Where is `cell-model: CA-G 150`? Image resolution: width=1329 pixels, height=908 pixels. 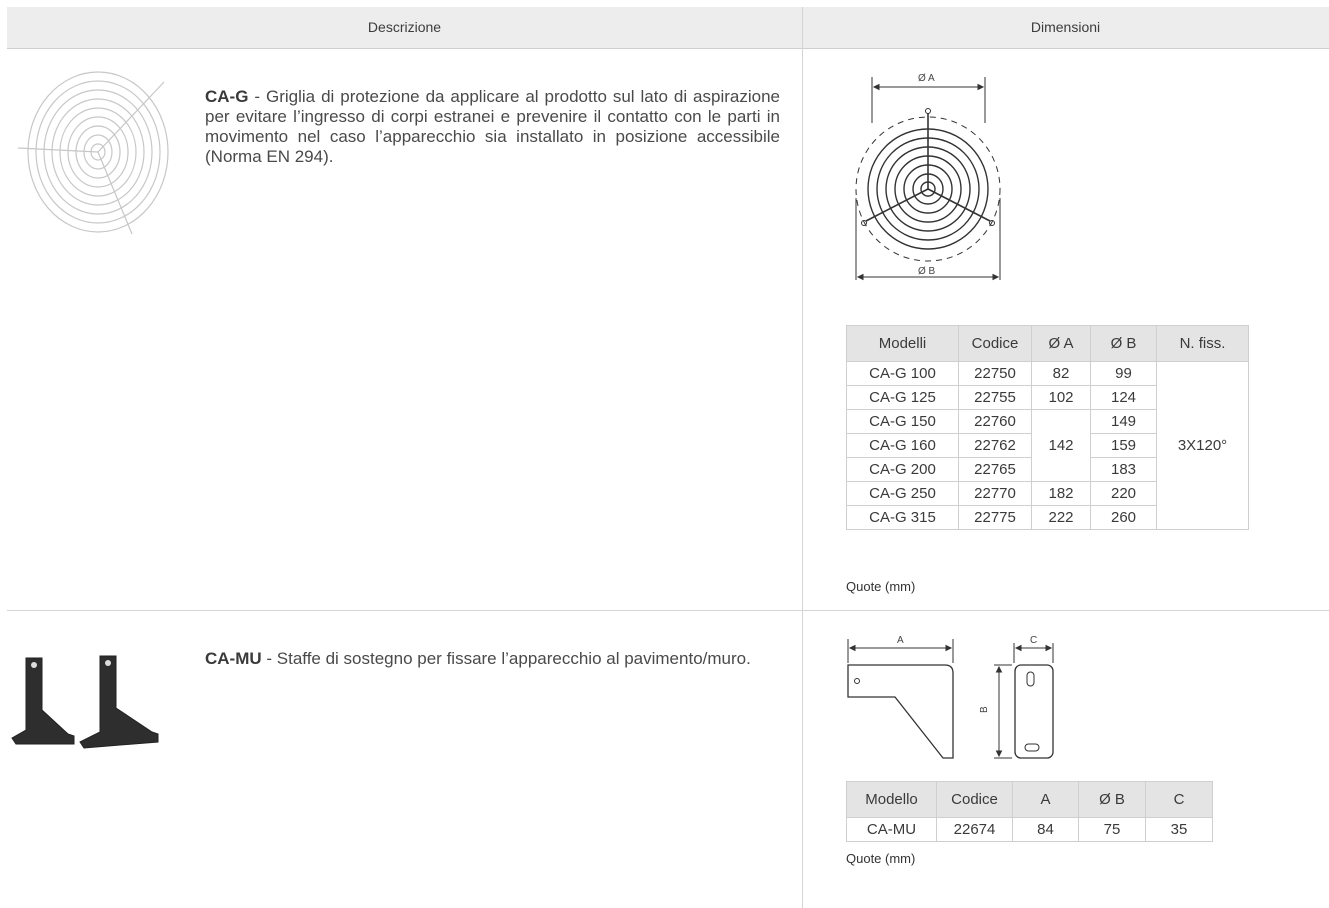 cell-model: CA-G 150 is located at coordinates (902, 421).